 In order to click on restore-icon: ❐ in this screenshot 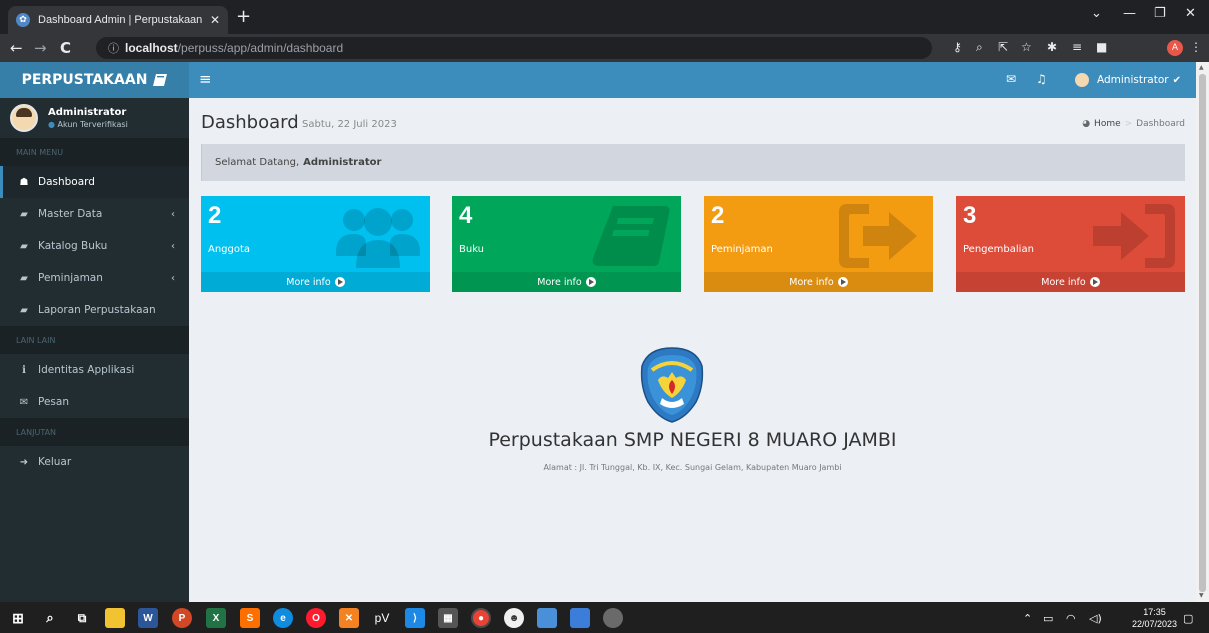, I will do `click(1160, 13)`.